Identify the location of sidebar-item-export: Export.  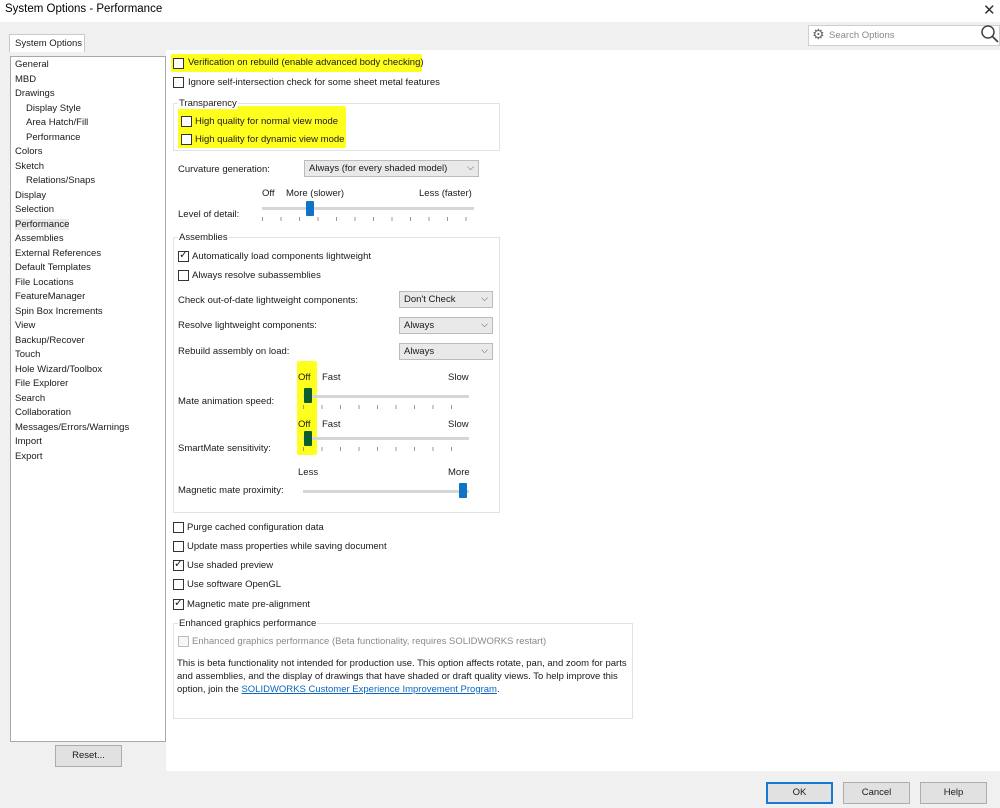
(28, 456).